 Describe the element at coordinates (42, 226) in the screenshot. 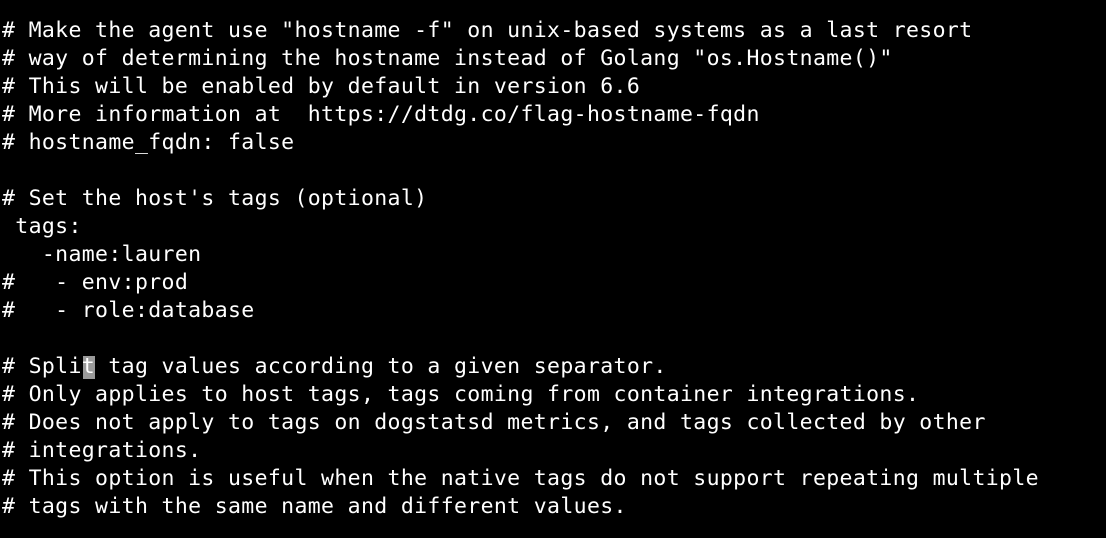

I see `text-line: tags:` at that location.